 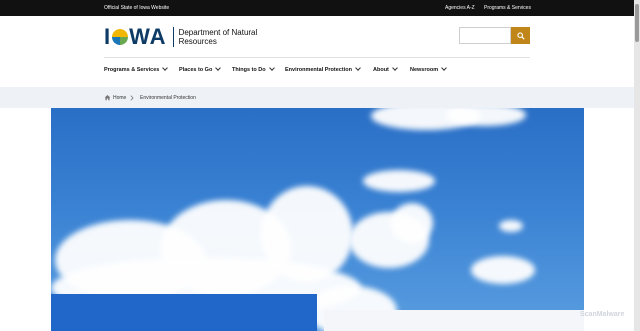 I want to click on logo-letters-wa: WA, so click(x=148, y=36).